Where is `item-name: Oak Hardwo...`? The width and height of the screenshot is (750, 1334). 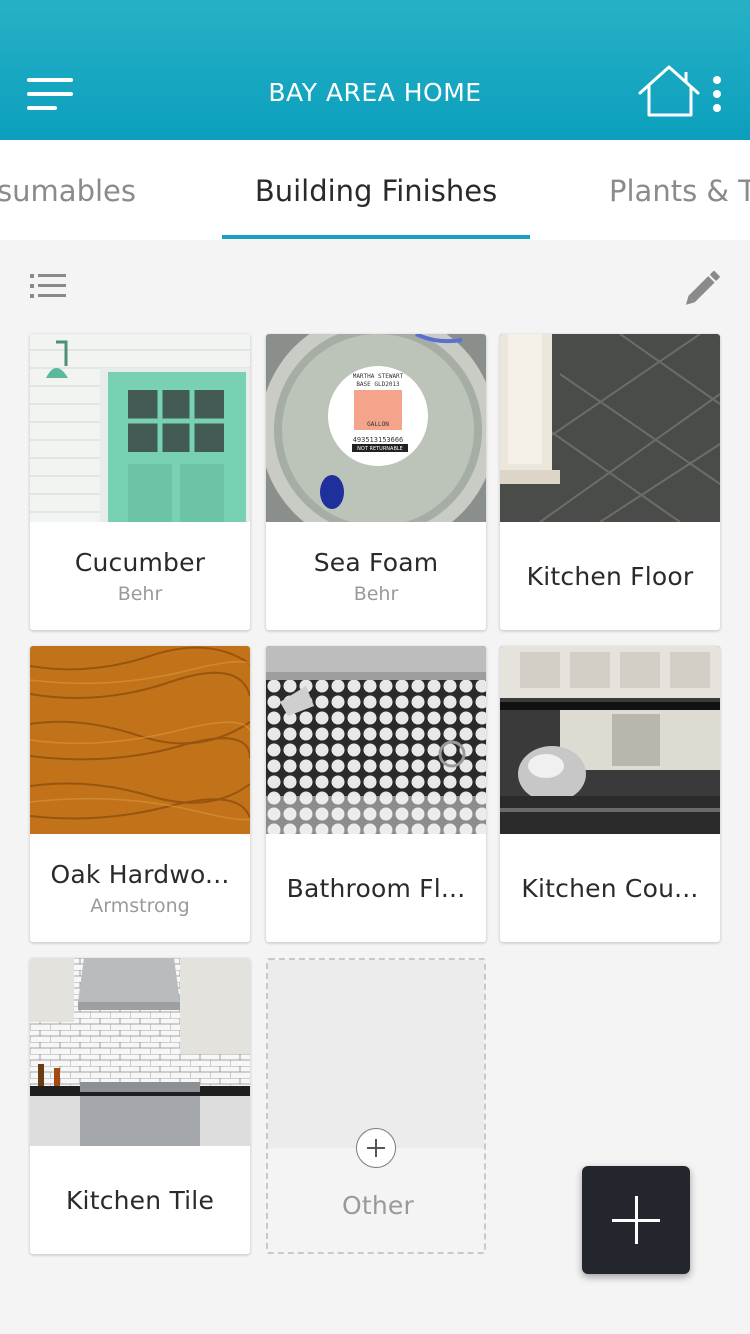 item-name: Oak Hardwo... is located at coordinates (140, 874).